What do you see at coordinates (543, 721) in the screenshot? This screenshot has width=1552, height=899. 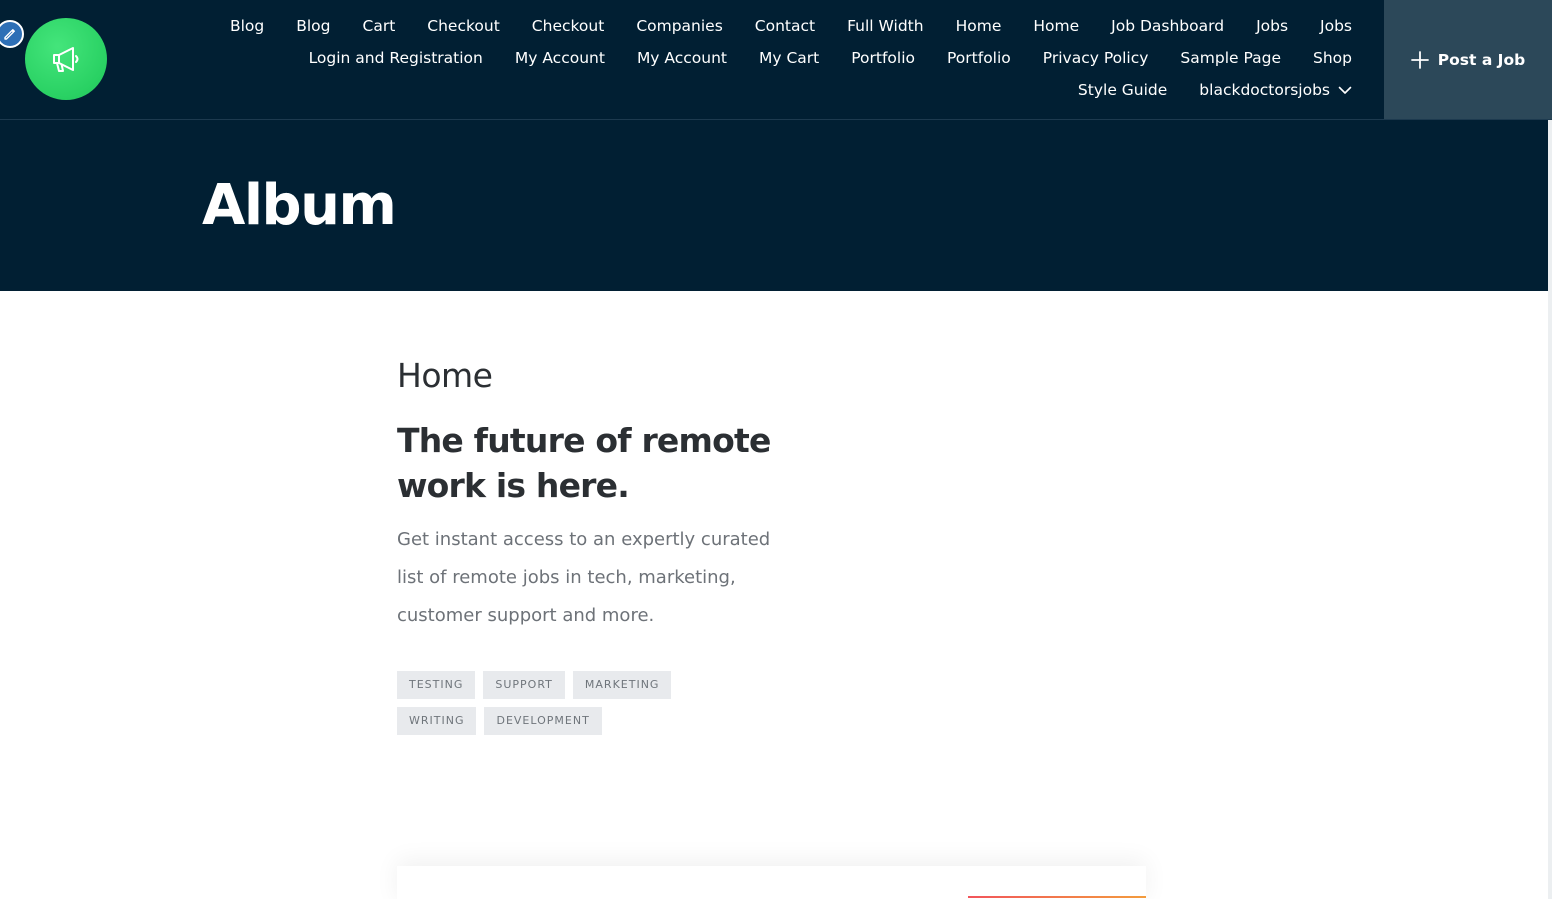 I see `tag-development: DEVELOPMENT` at bounding box center [543, 721].